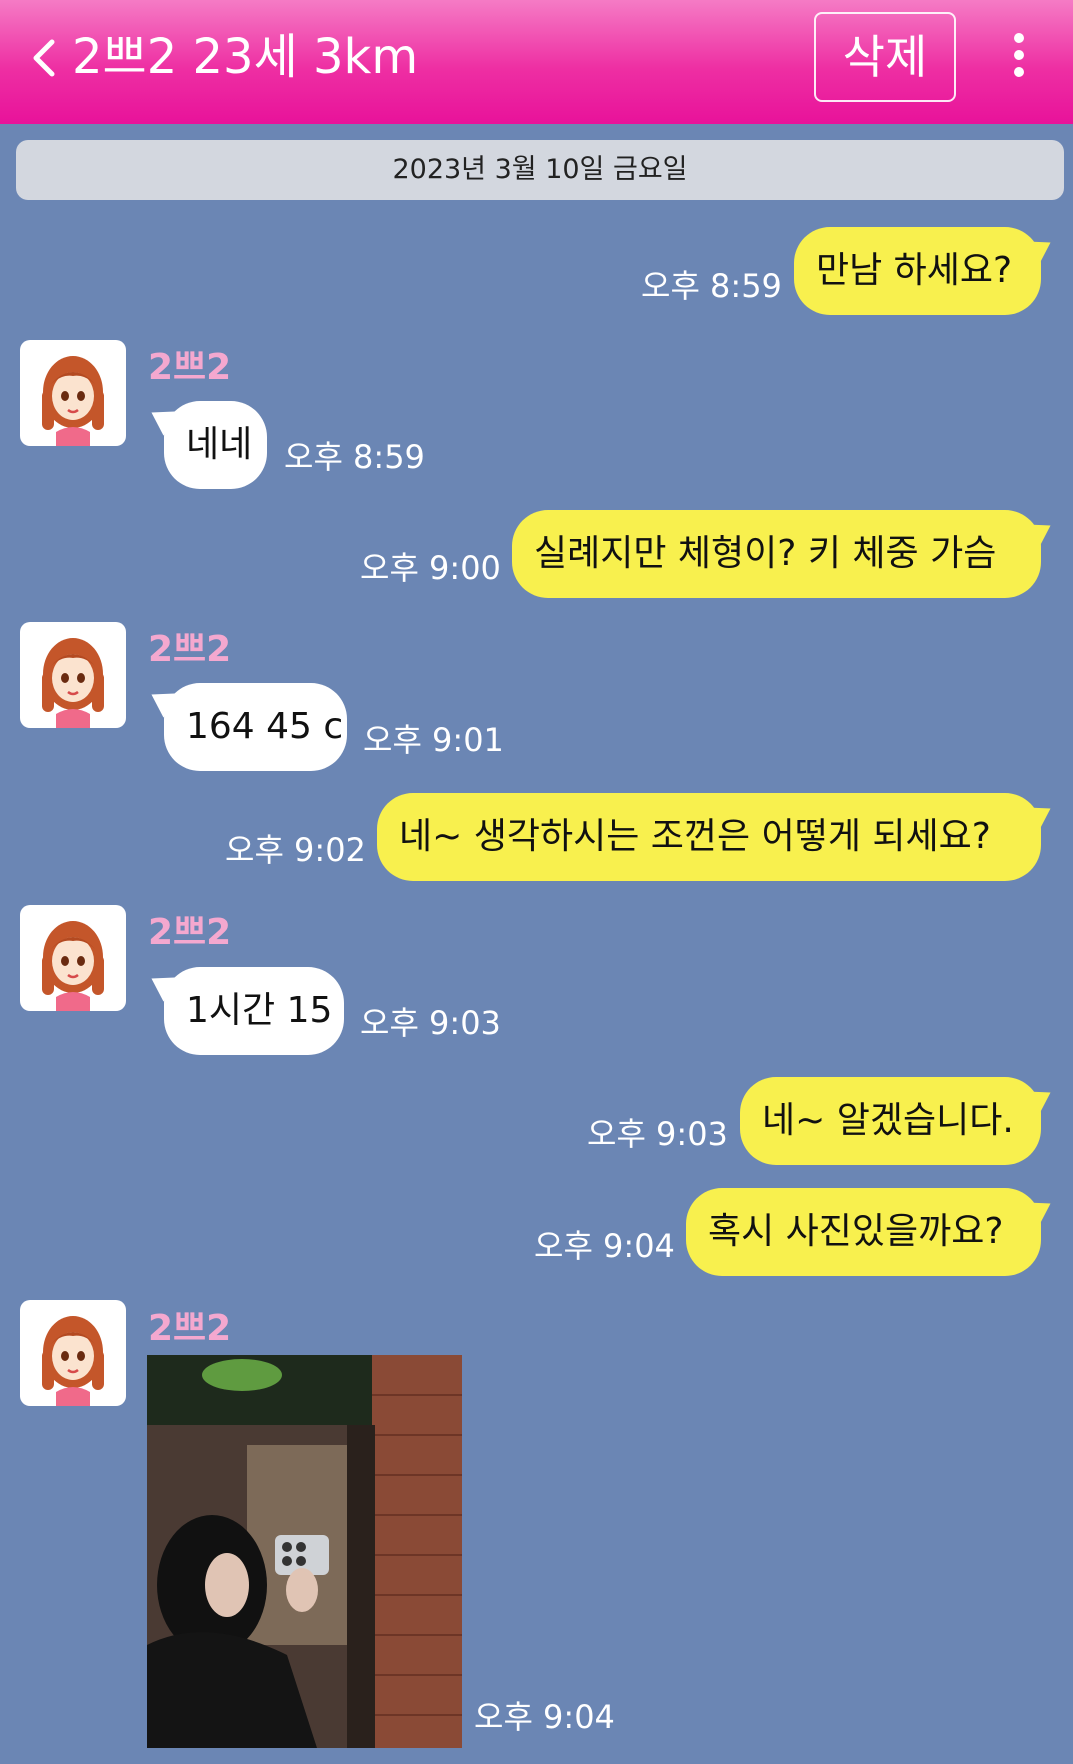 The width and height of the screenshot is (1073, 1764). What do you see at coordinates (709, 837) in the screenshot?
I see `my-message-bubble: 네~ 생각하시는 조껀은 어떻게 되세요?` at bounding box center [709, 837].